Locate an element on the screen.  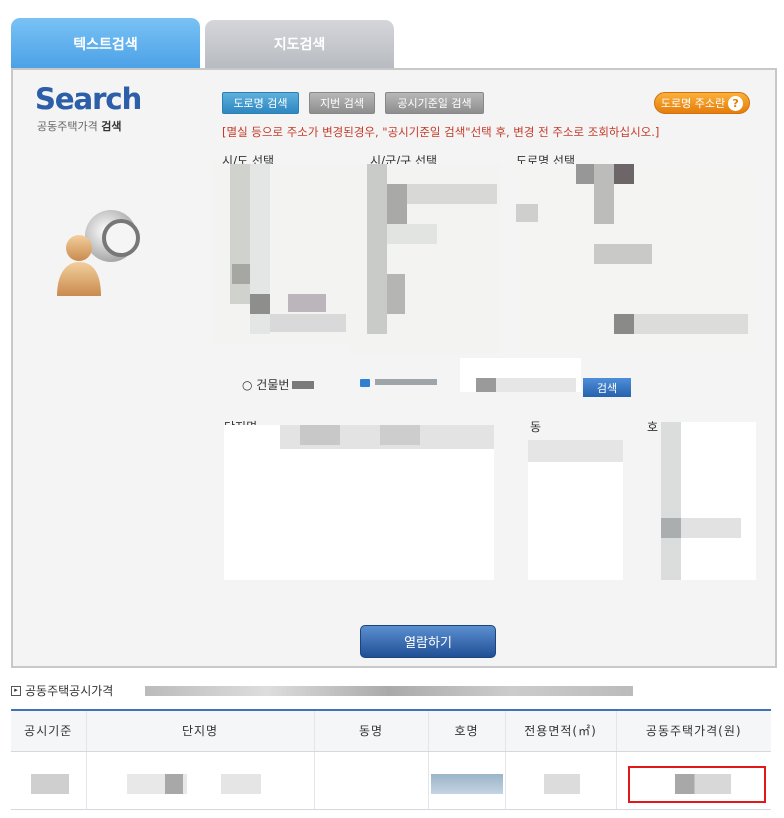
tab-map-search-label: 지도검색 is located at coordinates (299, 45).